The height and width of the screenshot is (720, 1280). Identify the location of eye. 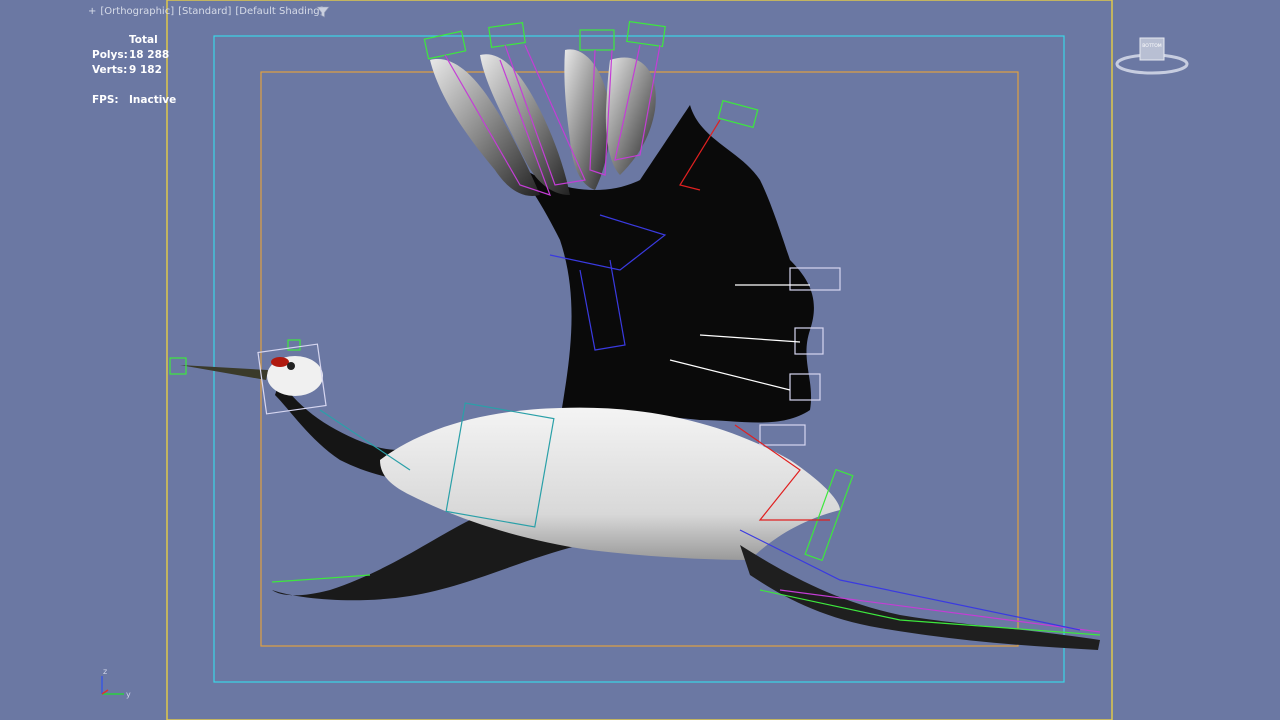
(291, 366).